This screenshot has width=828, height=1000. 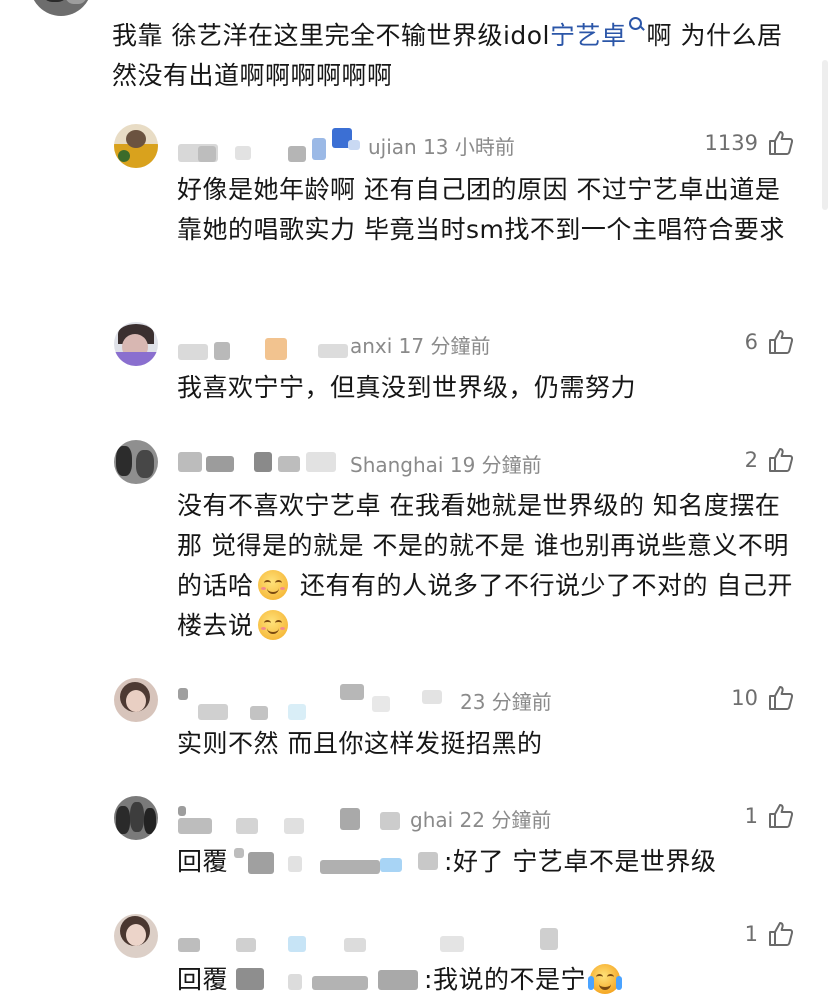 I want to click on reply-5-meta: ghai 22 分鐘前, so click(x=481, y=820).